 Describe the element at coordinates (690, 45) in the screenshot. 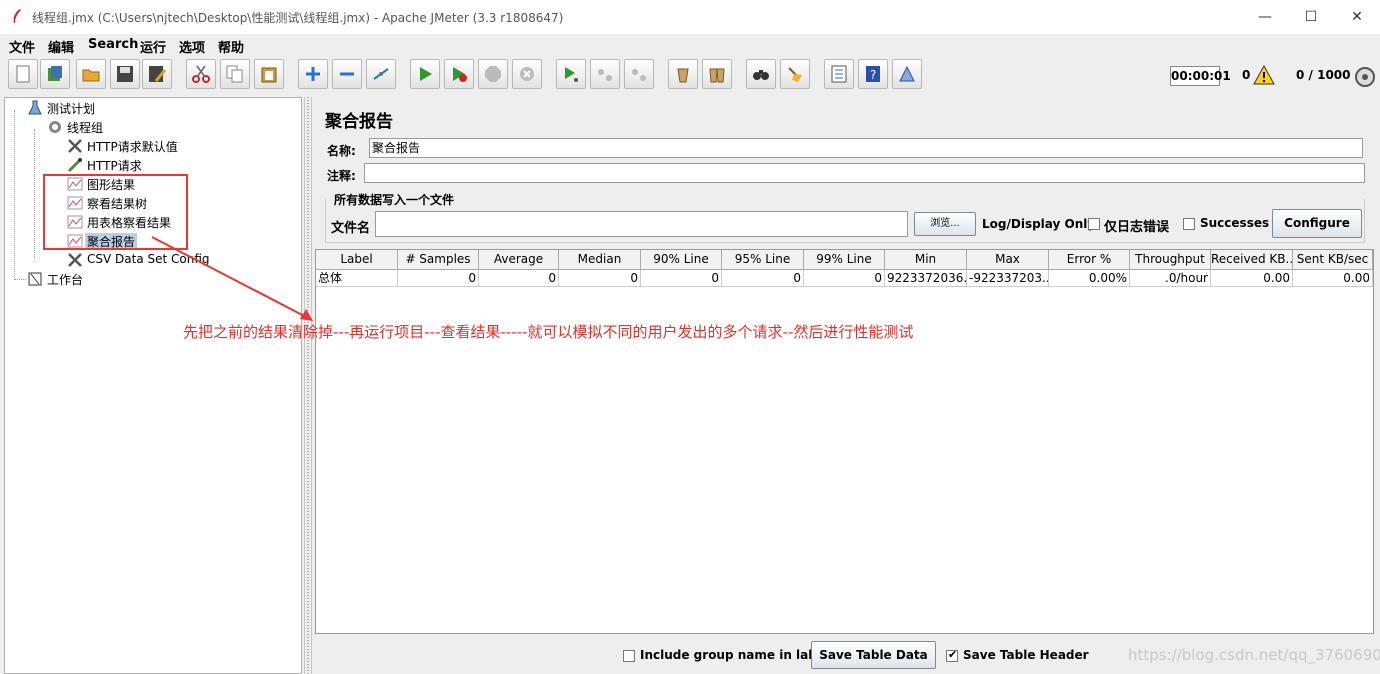

I see `menu-bar: 文件 编辑 Search 运行 选项 帮助` at that location.